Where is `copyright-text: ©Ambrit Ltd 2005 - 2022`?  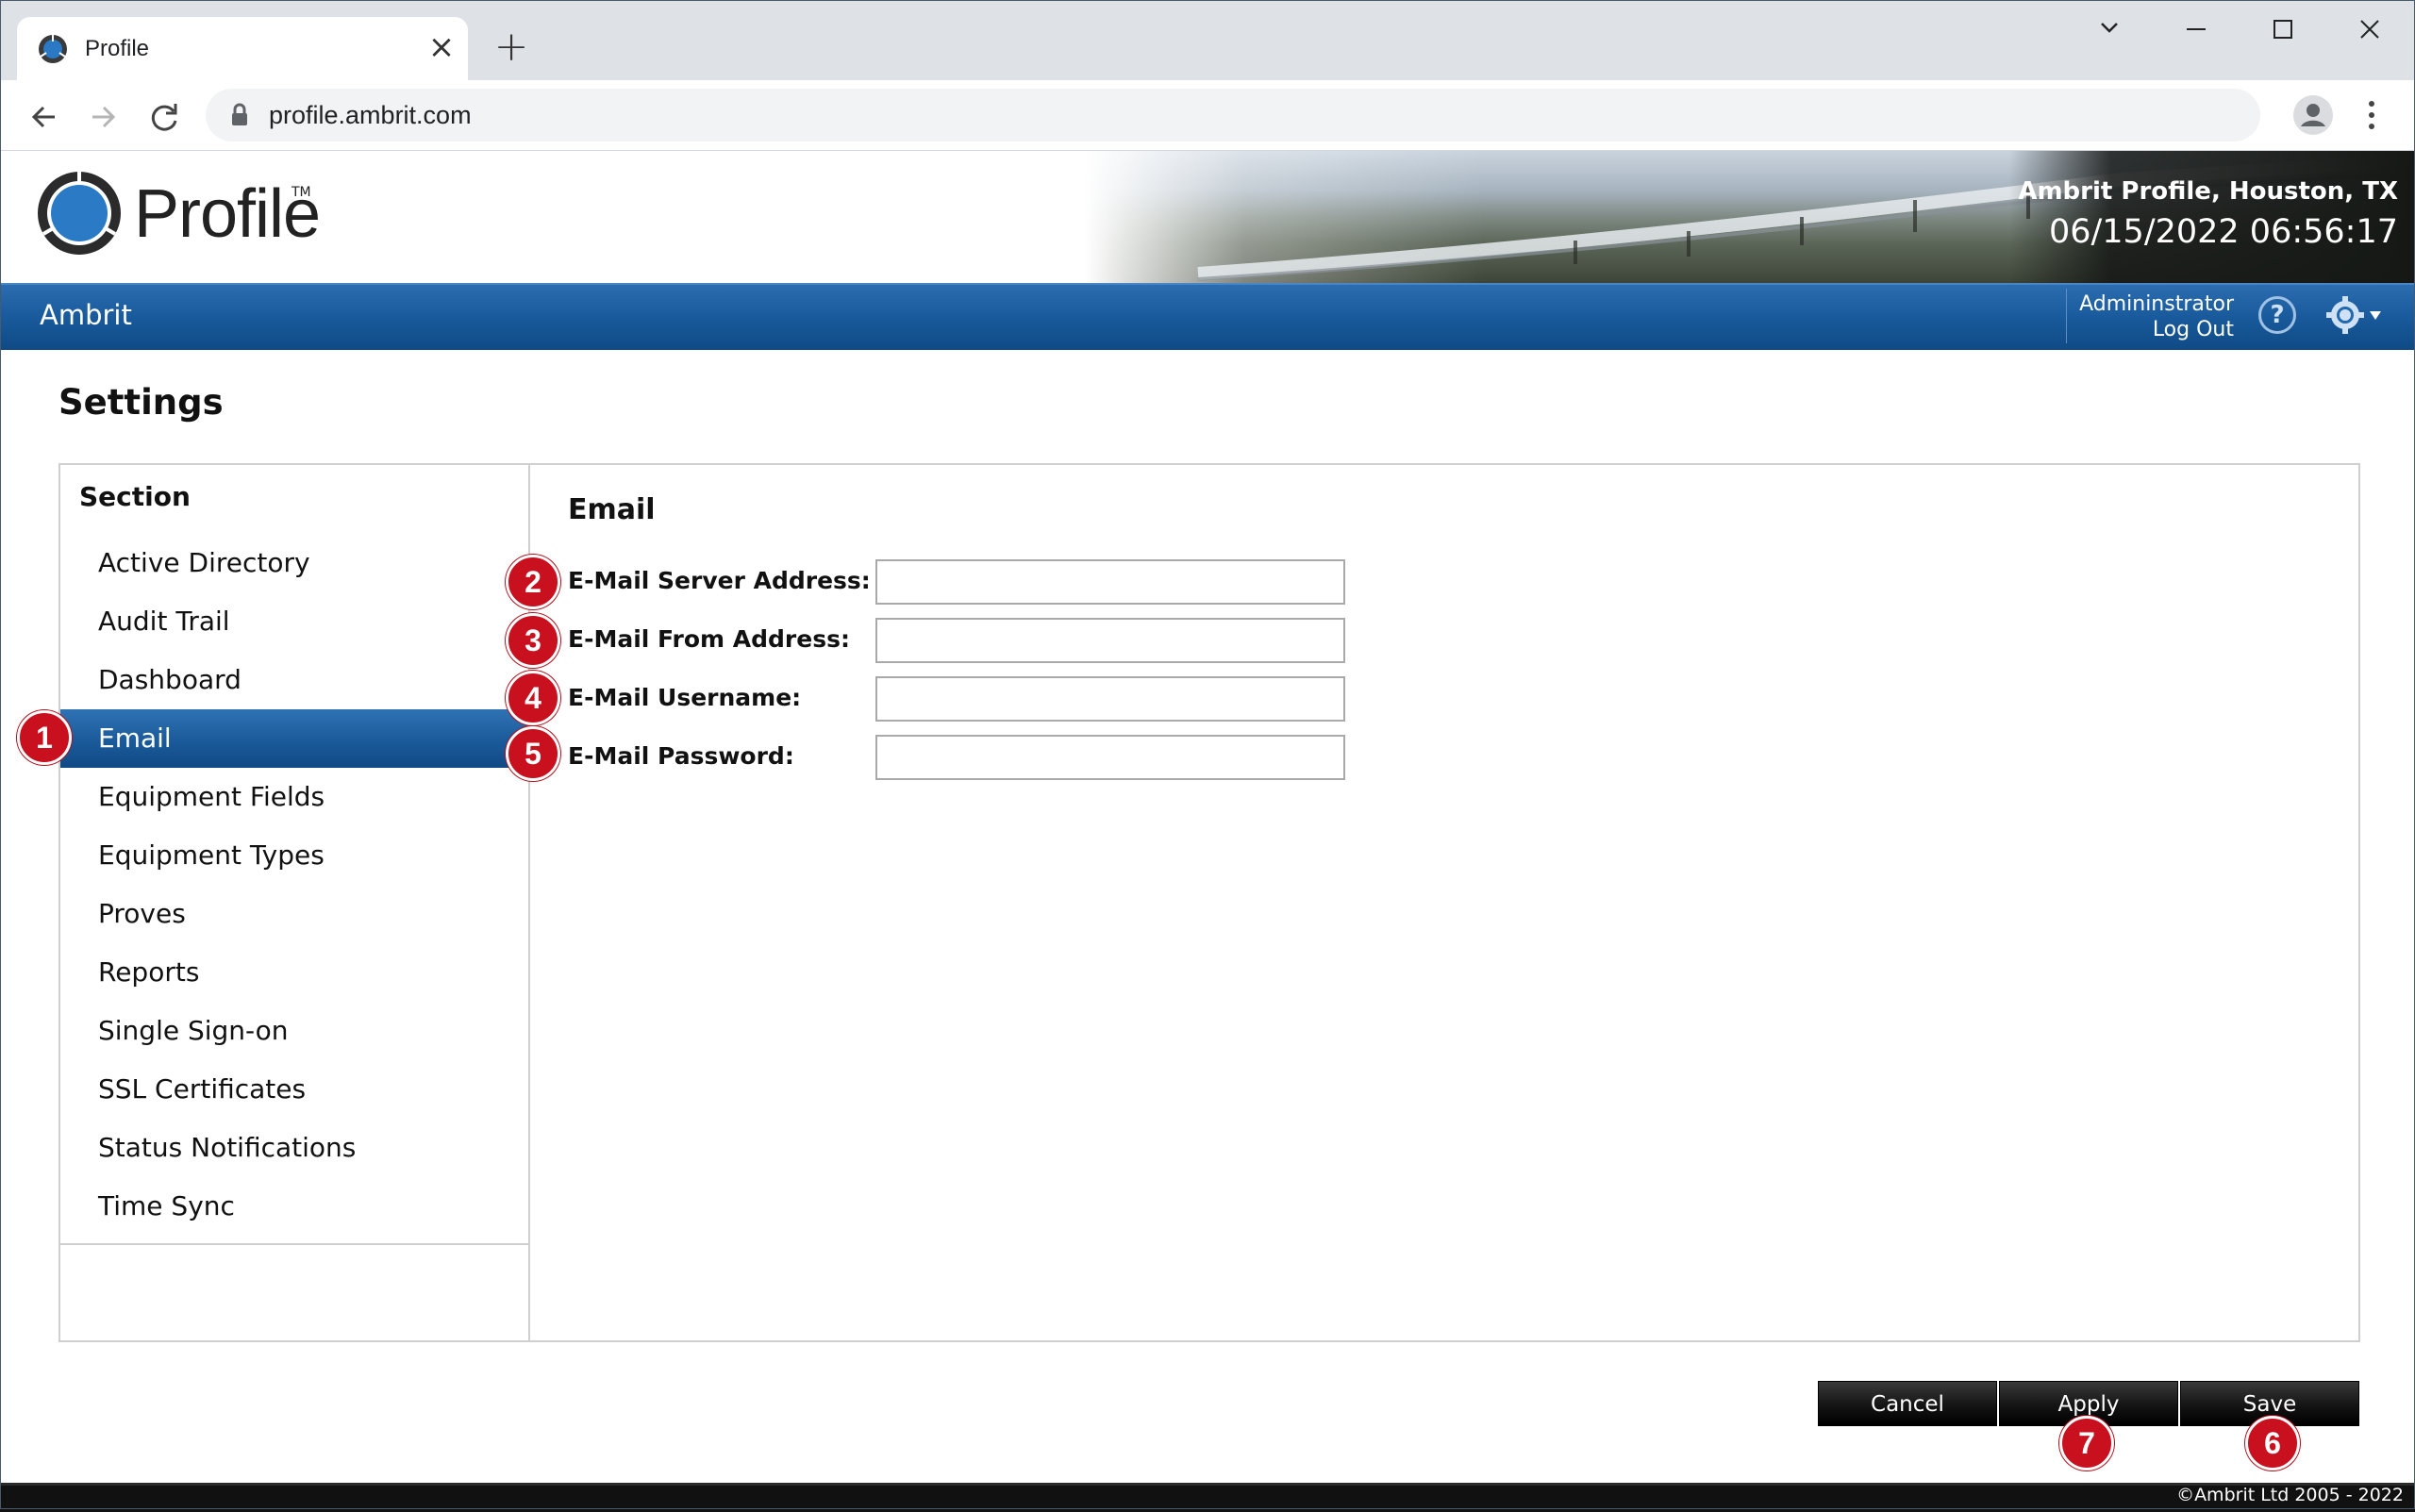
copyright-text: ©Ambrit Ltd 2005 - 2022 is located at coordinates (2290, 1495).